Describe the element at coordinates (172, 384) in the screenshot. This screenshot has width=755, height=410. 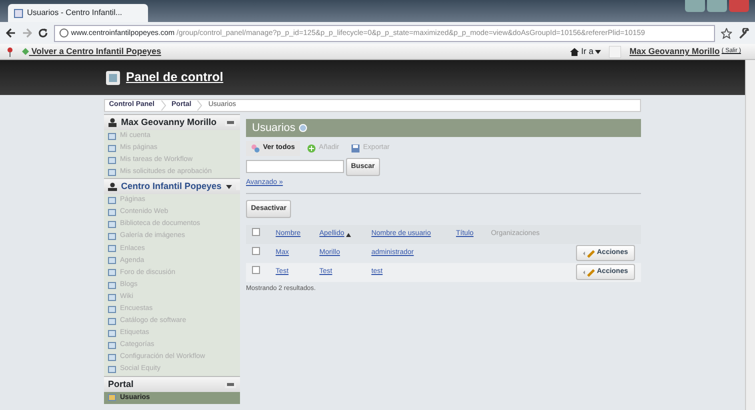
I see `section-header: Portal` at that location.